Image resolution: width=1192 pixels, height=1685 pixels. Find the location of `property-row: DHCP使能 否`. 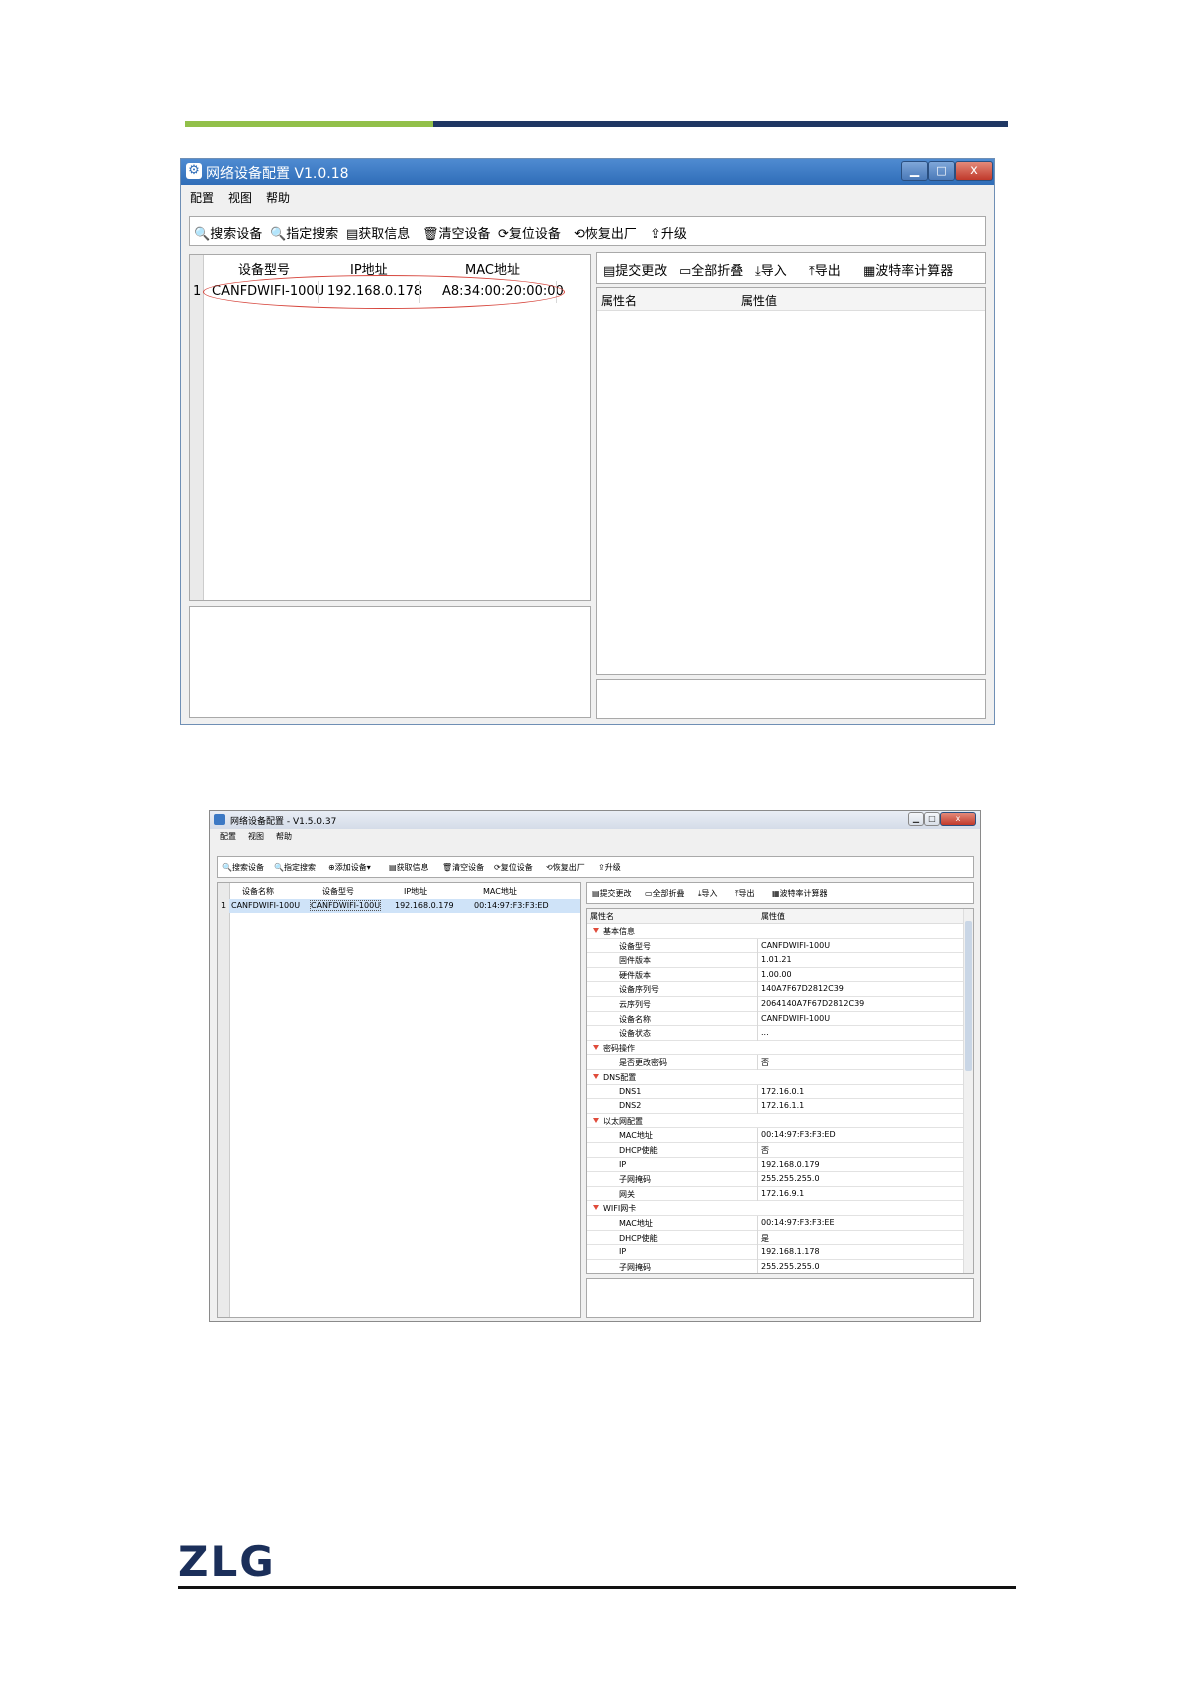

property-row: DHCP使能 否 is located at coordinates (775, 1150).